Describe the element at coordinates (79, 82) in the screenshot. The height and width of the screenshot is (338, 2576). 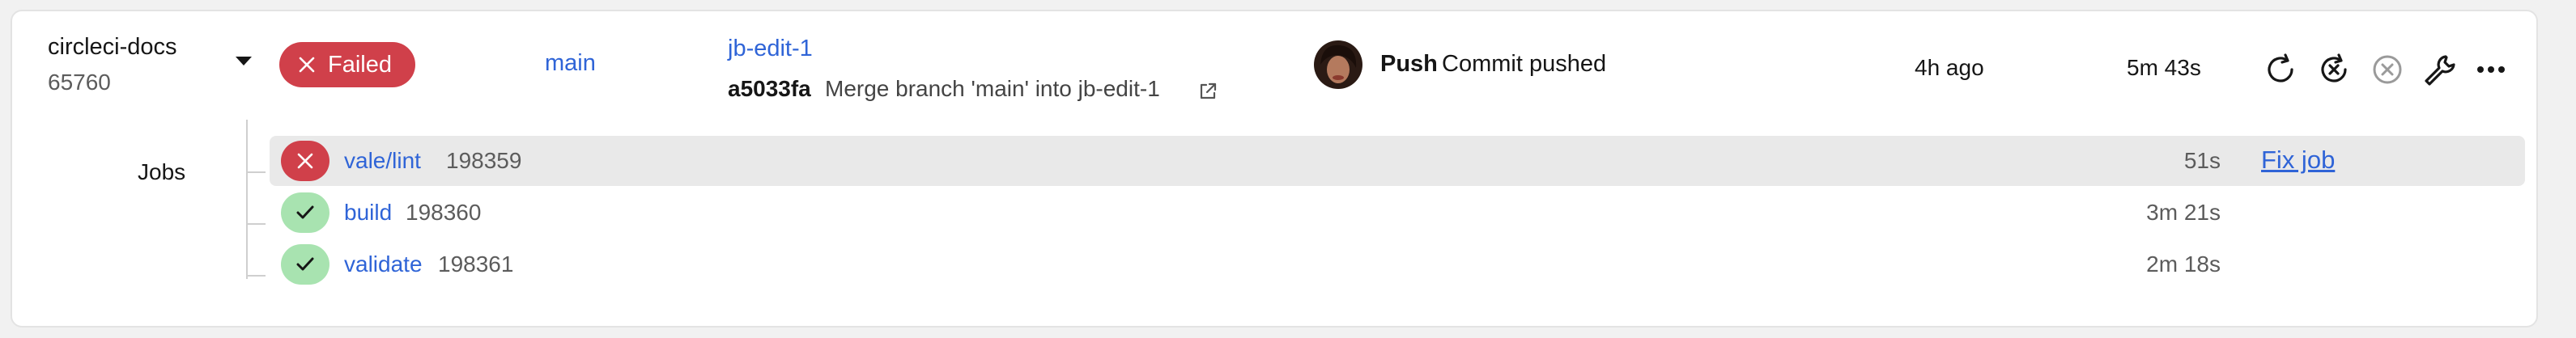
I see `pipeline-number: 65760` at that location.